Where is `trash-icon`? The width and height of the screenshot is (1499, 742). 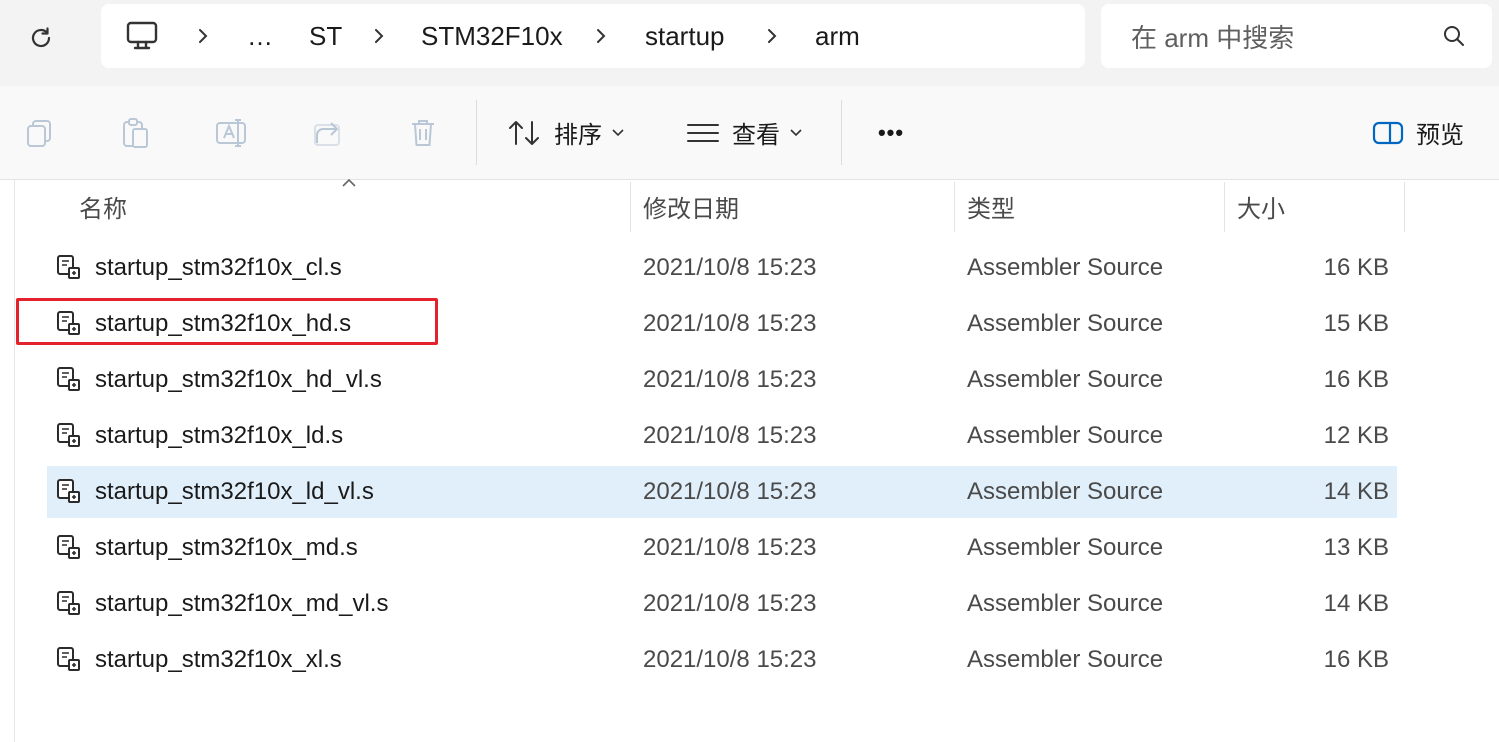
trash-icon is located at coordinates (423, 132).